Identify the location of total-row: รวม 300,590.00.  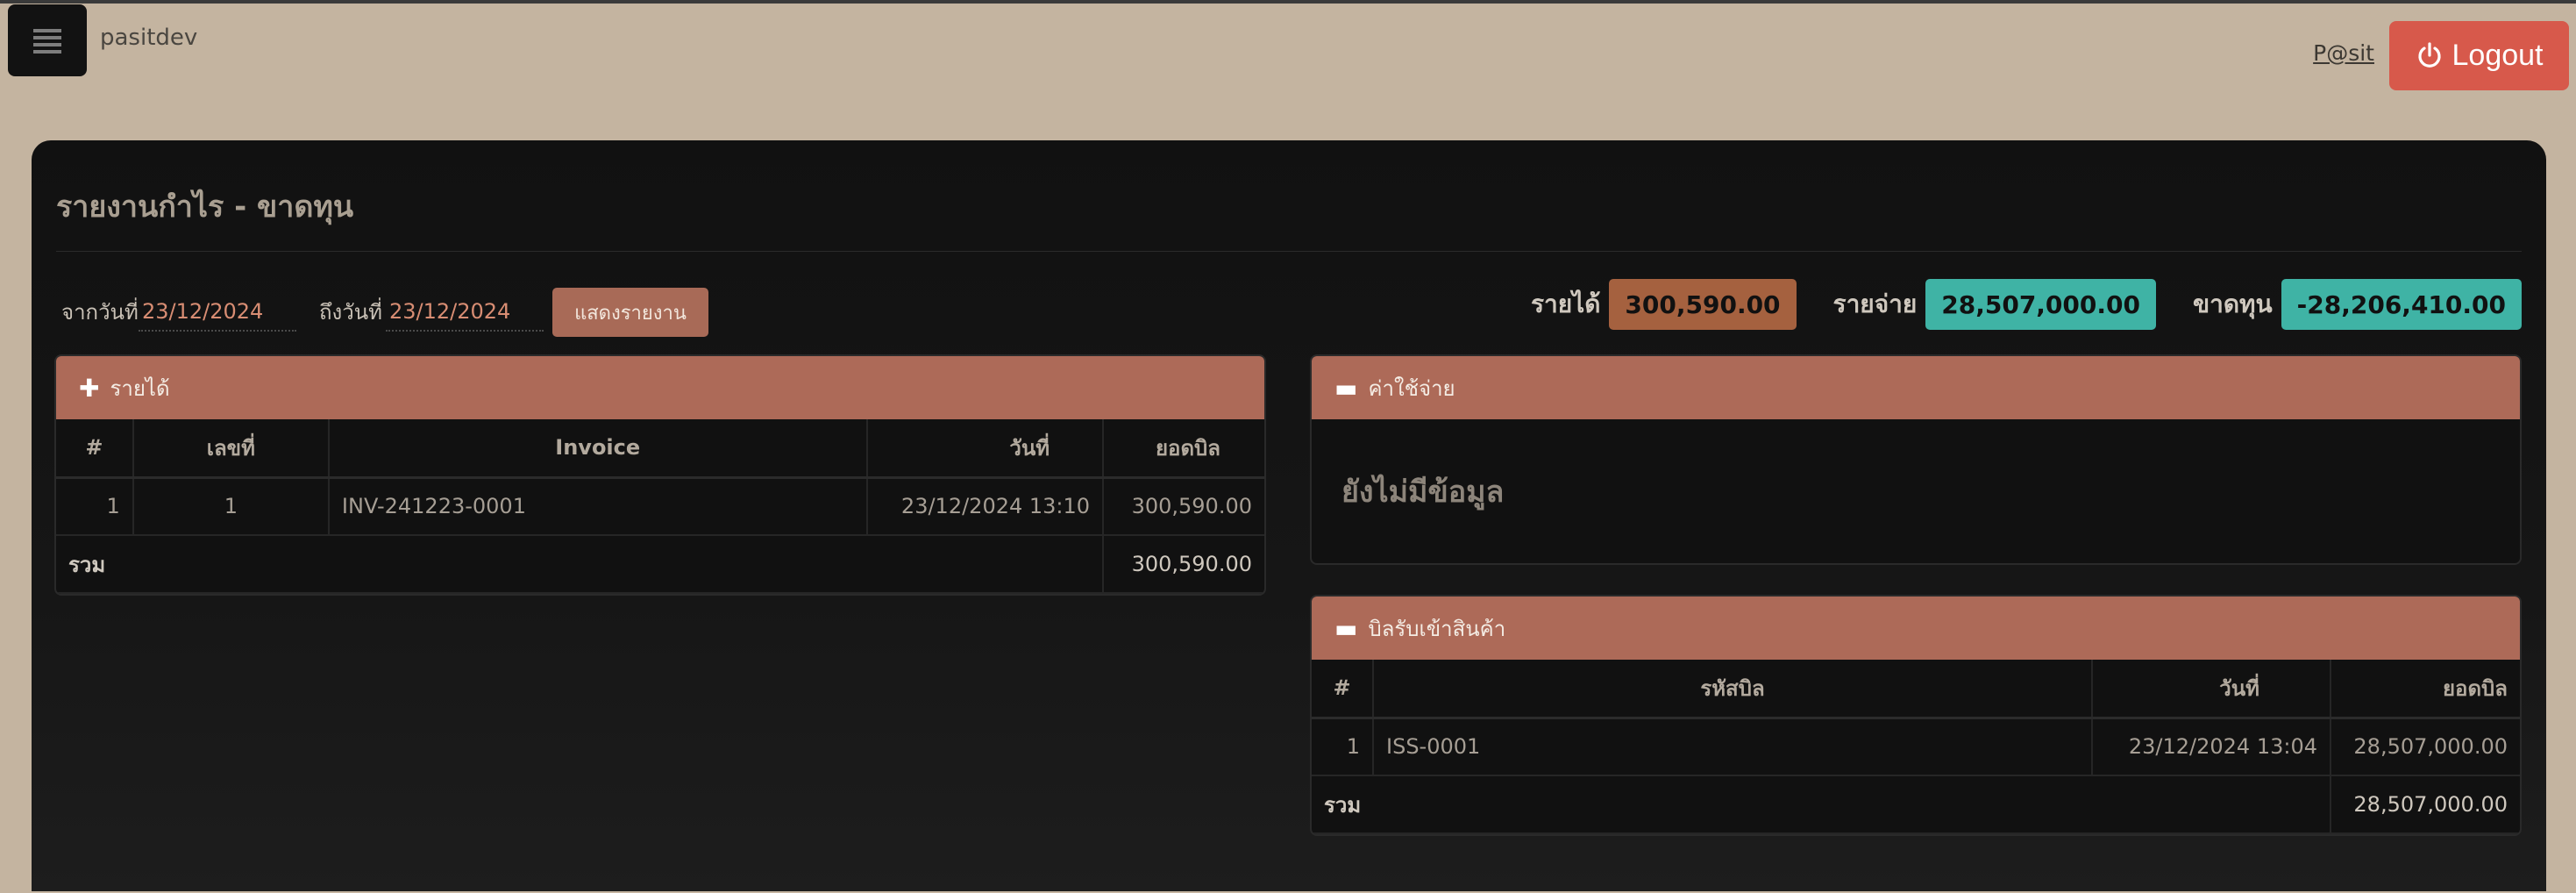
(660, 564).